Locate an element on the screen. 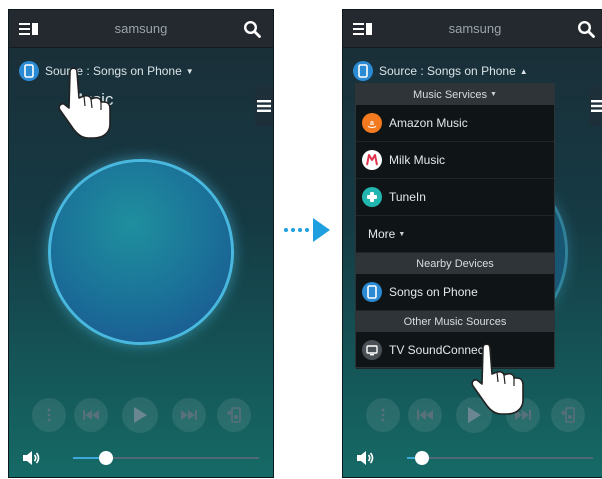 The width and height of the screenshot is (602, 479). source-selector: Source : Songs on Phone ▲ is located at coordinates (440, 71).